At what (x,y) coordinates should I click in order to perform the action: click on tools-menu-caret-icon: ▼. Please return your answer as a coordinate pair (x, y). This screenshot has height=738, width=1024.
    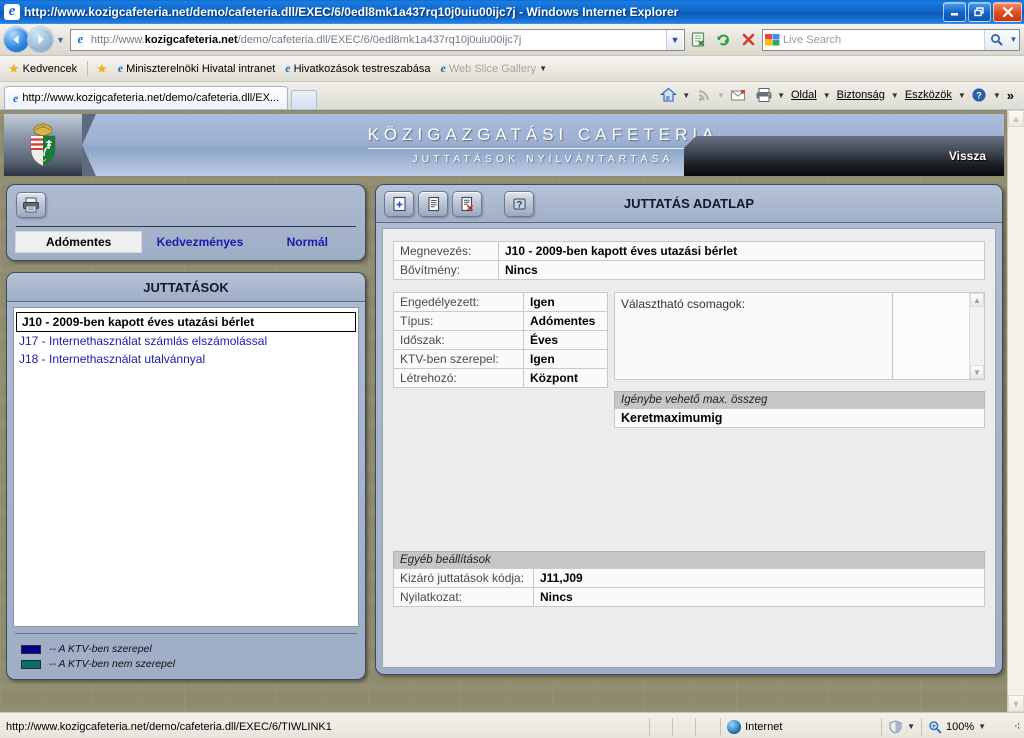
    Looking at the image, I should click on (962, 95).